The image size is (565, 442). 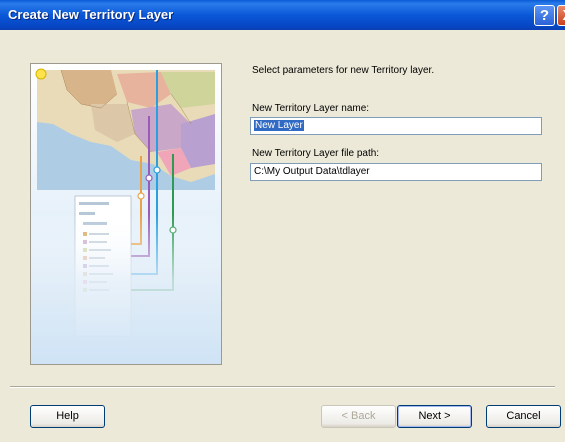 What do you see at coordinates (279, 125) in the screenshot?
I see `layer-name-value: New Layer` at bounding box center [279, 125].